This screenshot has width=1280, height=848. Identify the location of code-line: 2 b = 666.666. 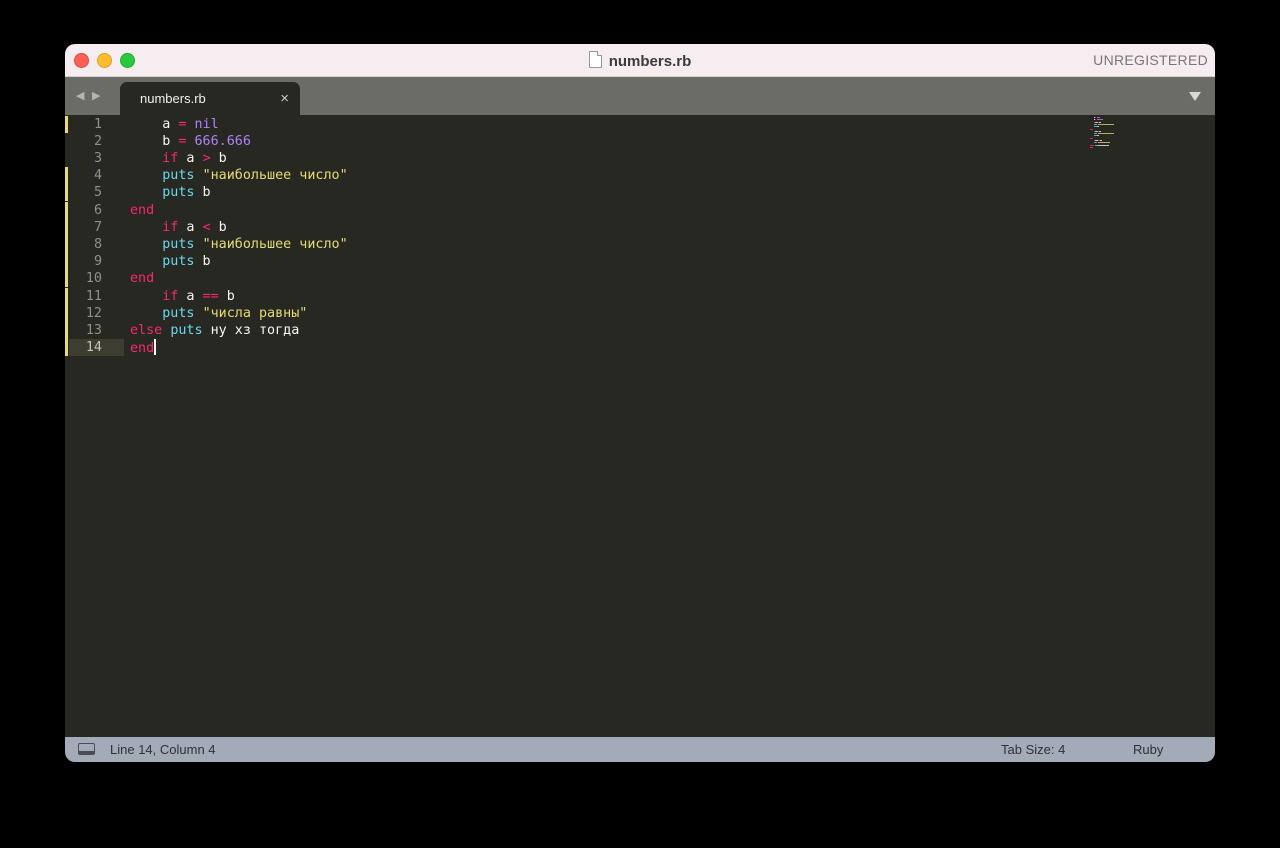
(640, 141).